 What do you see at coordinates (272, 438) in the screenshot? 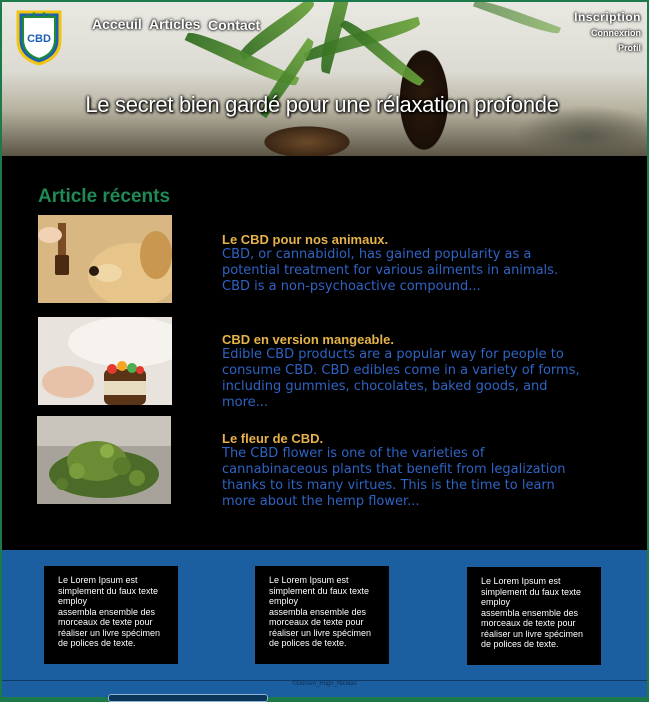
I see `article-3-title: Le fleur de CBD.` at bounding box center [272, 438].